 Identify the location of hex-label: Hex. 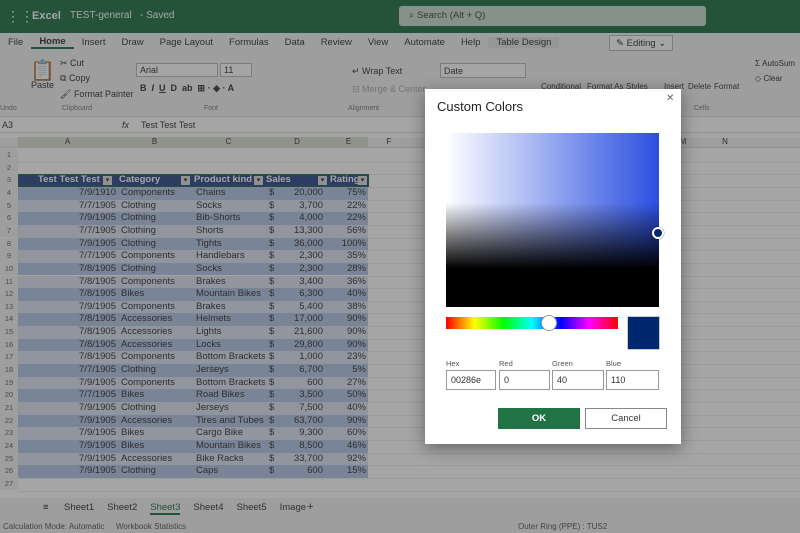
(453, 363).